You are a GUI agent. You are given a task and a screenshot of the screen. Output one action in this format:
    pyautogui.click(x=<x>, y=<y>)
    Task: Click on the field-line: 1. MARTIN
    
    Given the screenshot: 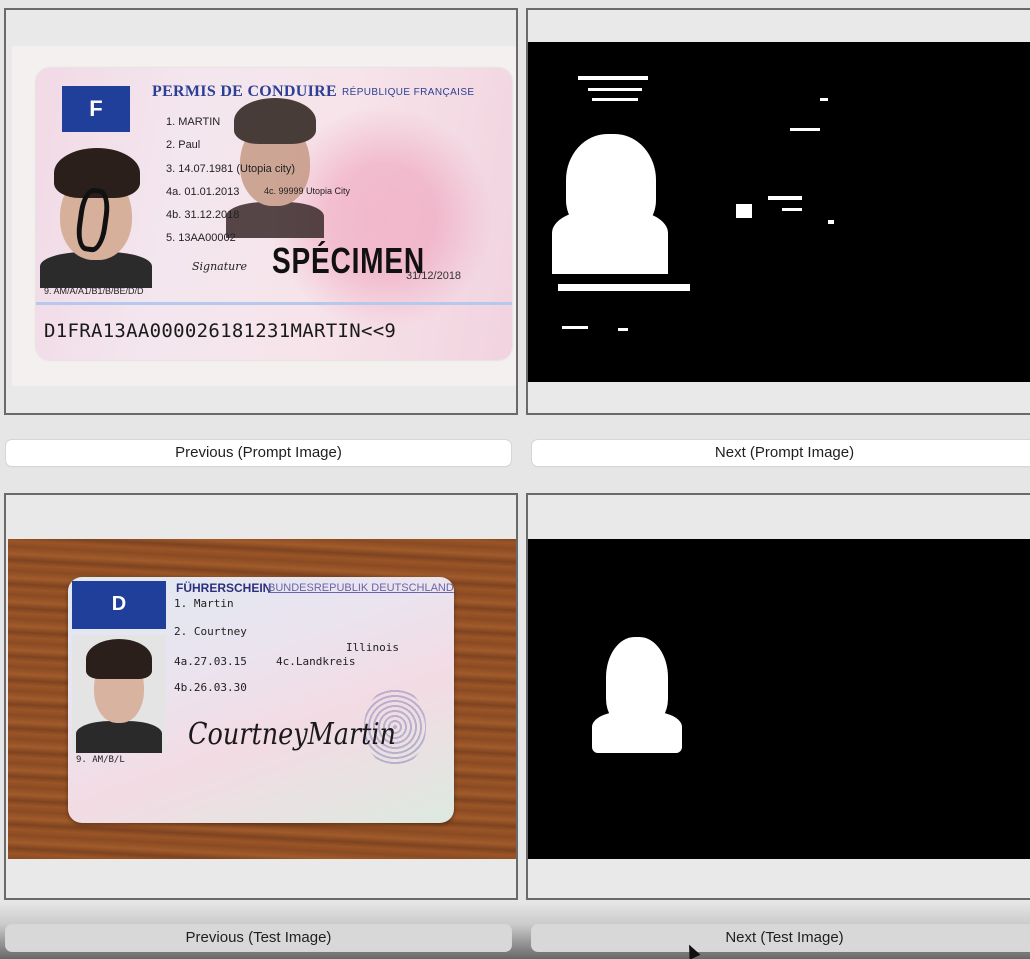 What is the action you would take?
    pyautogui.click(x=193, y=122)
    